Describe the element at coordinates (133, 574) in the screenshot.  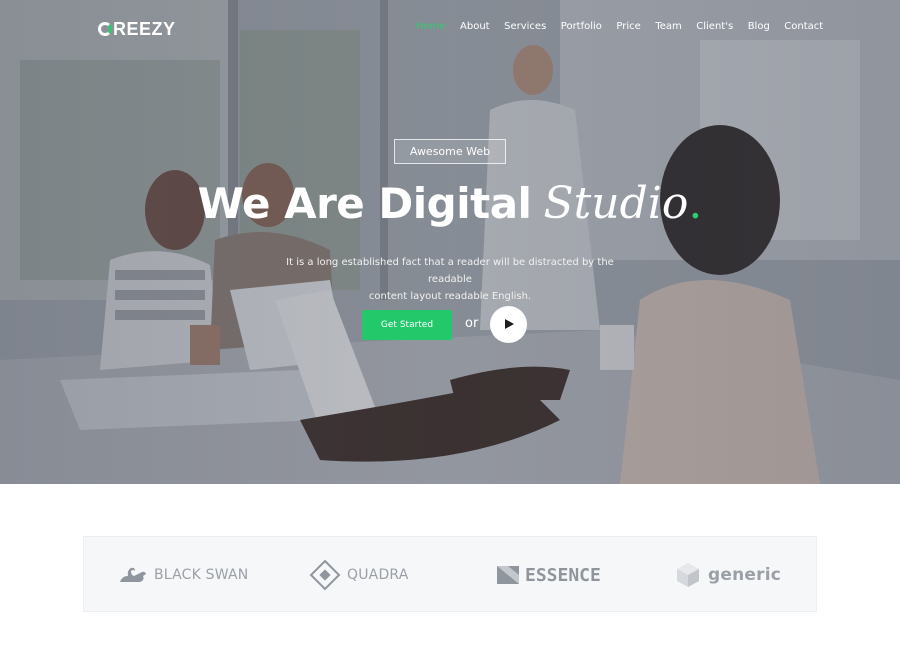
I see `swan-icon` at that location.